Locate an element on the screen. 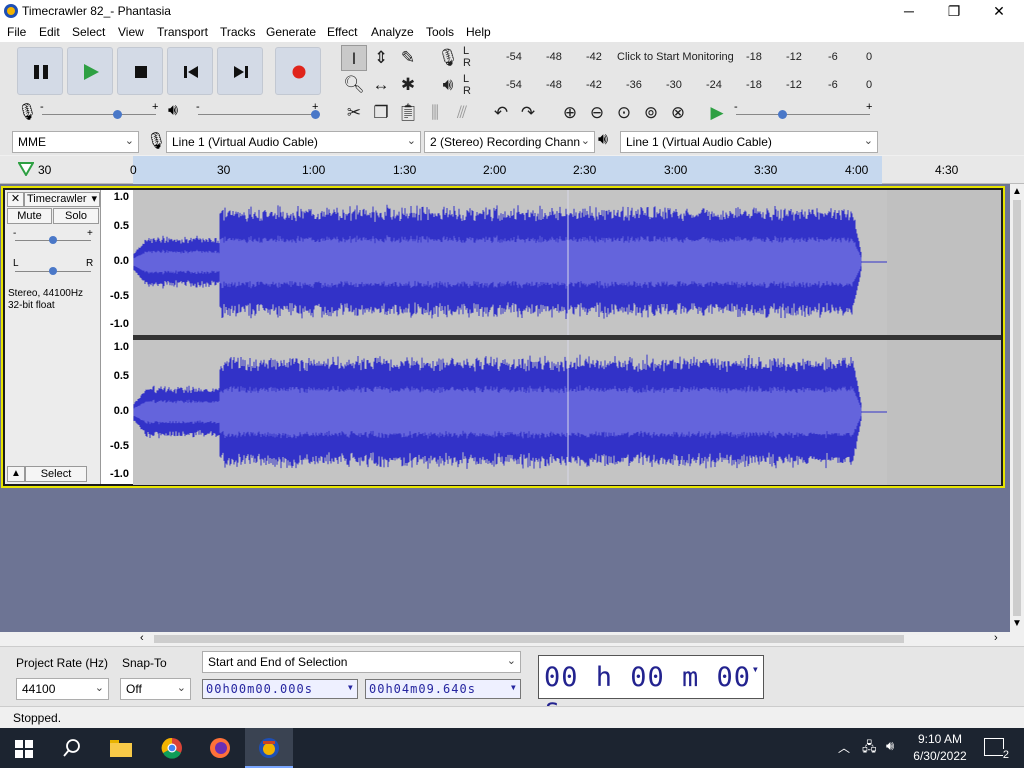  network-icon: 🖧︎ is located at coordinates (869, 749).